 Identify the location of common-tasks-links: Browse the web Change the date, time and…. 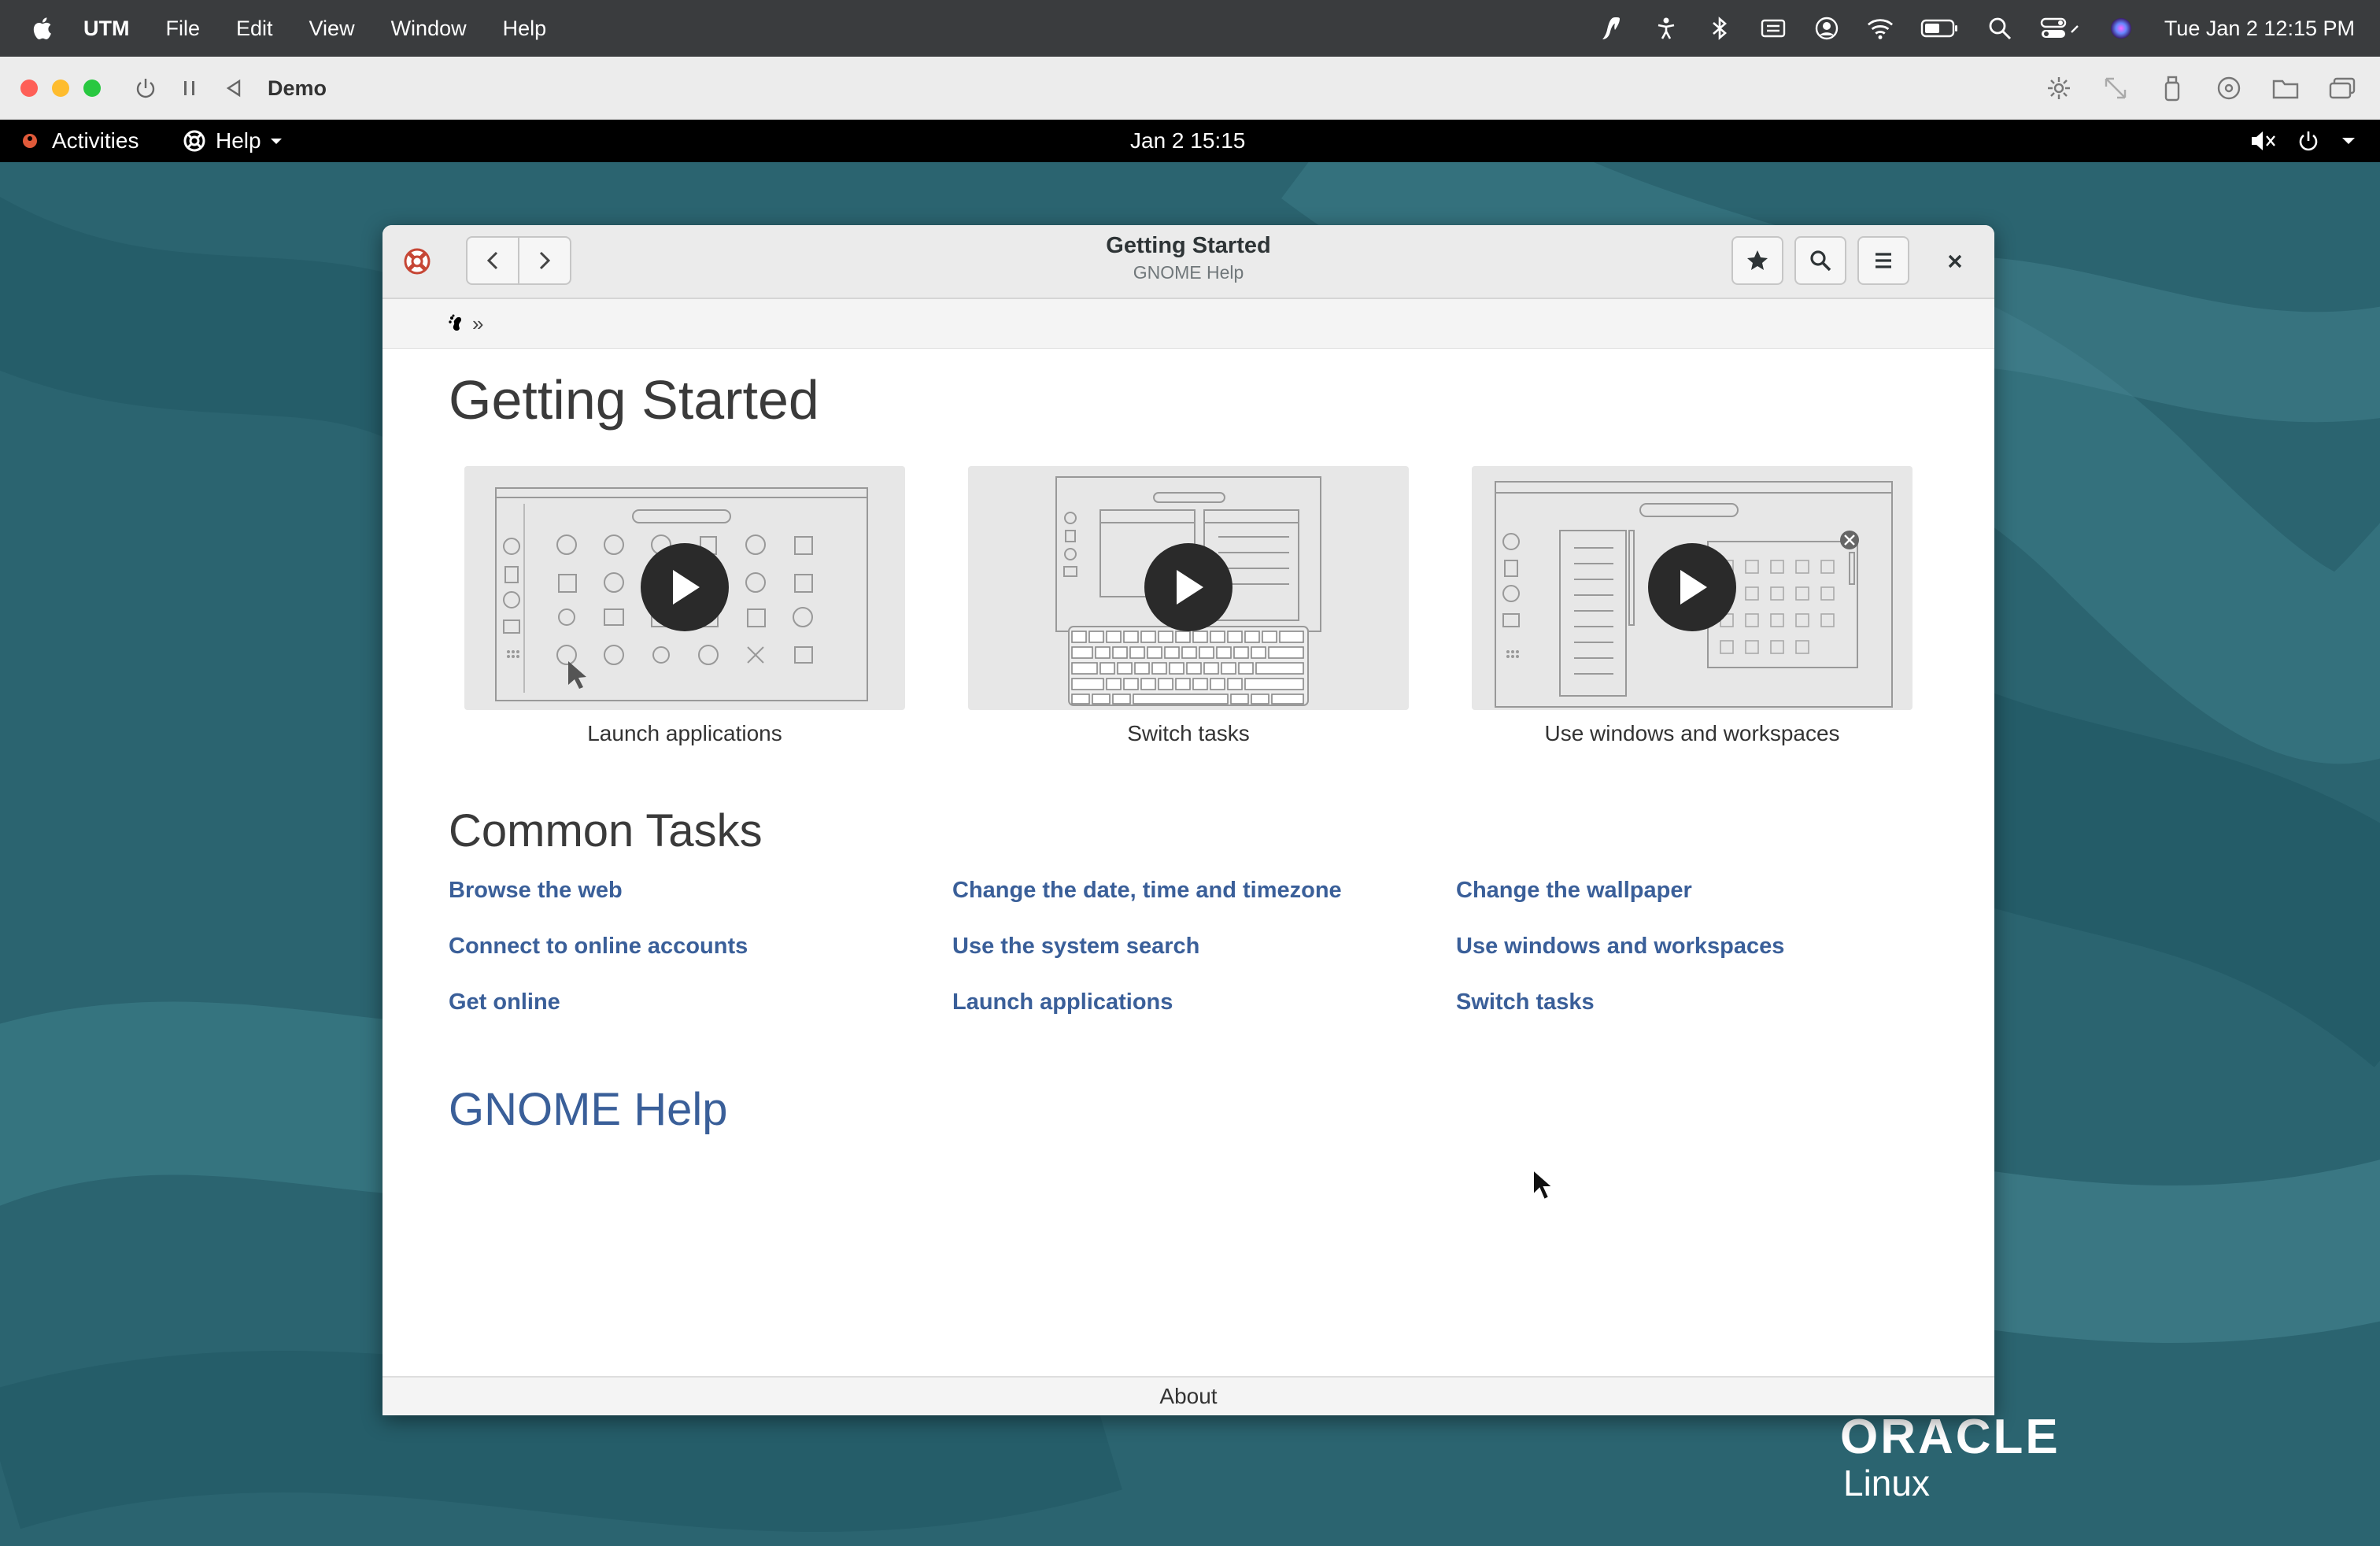
(1196, 947).